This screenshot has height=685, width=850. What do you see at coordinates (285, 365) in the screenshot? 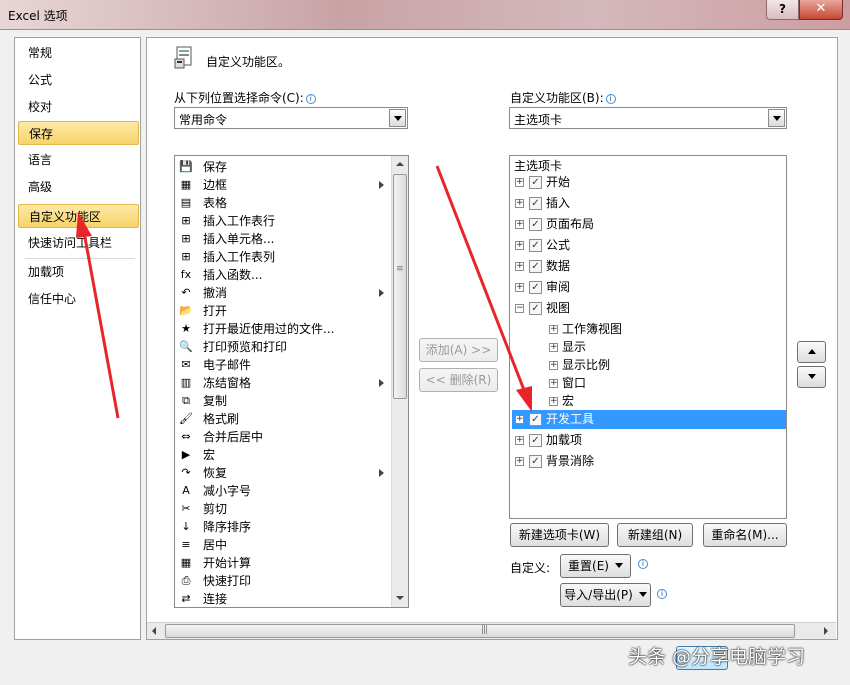
I see `command-item: ✉ 电子邮件` at bounding box center [285, 365].